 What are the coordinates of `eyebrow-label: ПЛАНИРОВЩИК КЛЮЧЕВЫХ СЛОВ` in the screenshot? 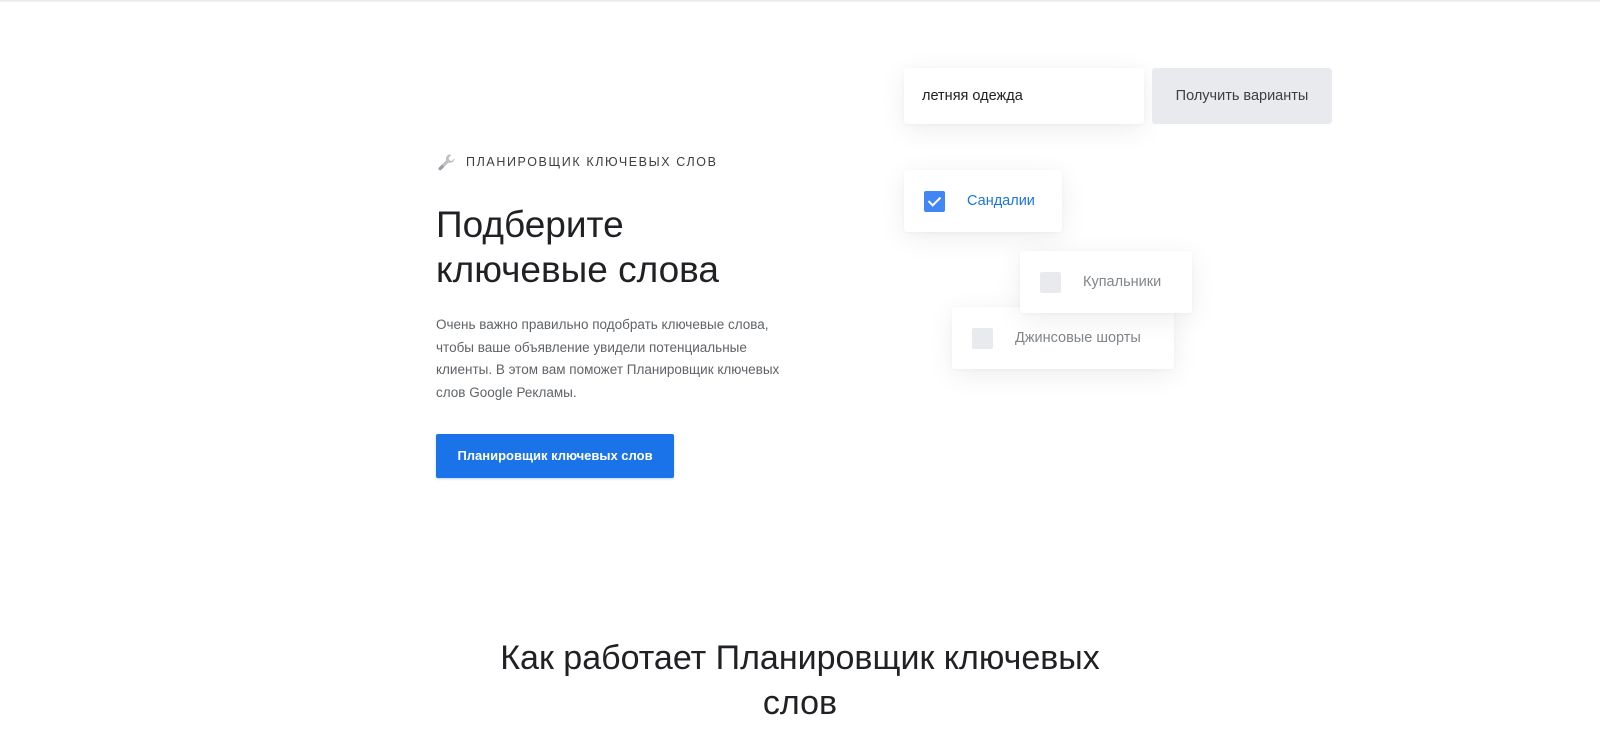 It's located at (592, 162).